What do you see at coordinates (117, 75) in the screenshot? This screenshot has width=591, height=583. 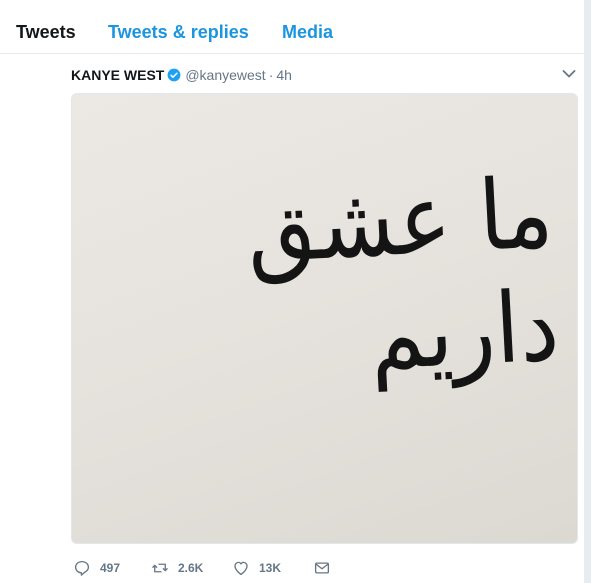 I see `tweet-author-name: KANYE WEST` at bounding box center [117, 75].